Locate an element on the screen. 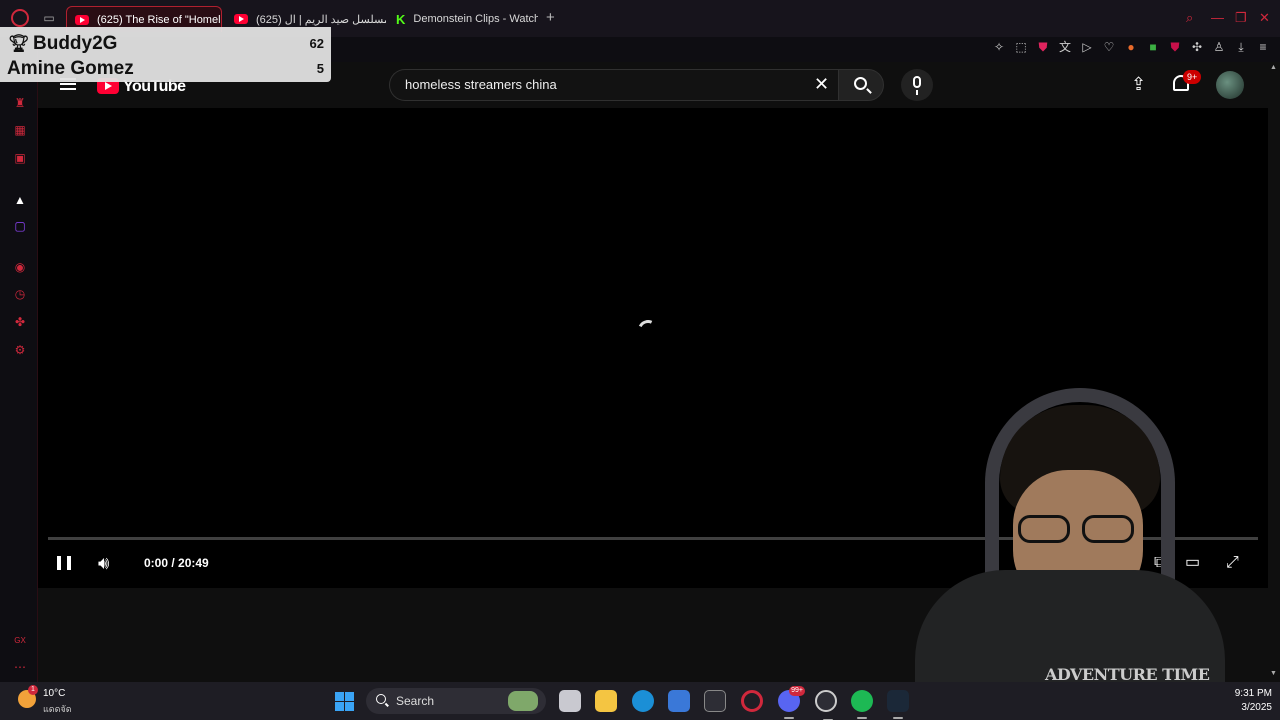  snapshot-icon: ⬚ is located at coordinates (1021, 47).